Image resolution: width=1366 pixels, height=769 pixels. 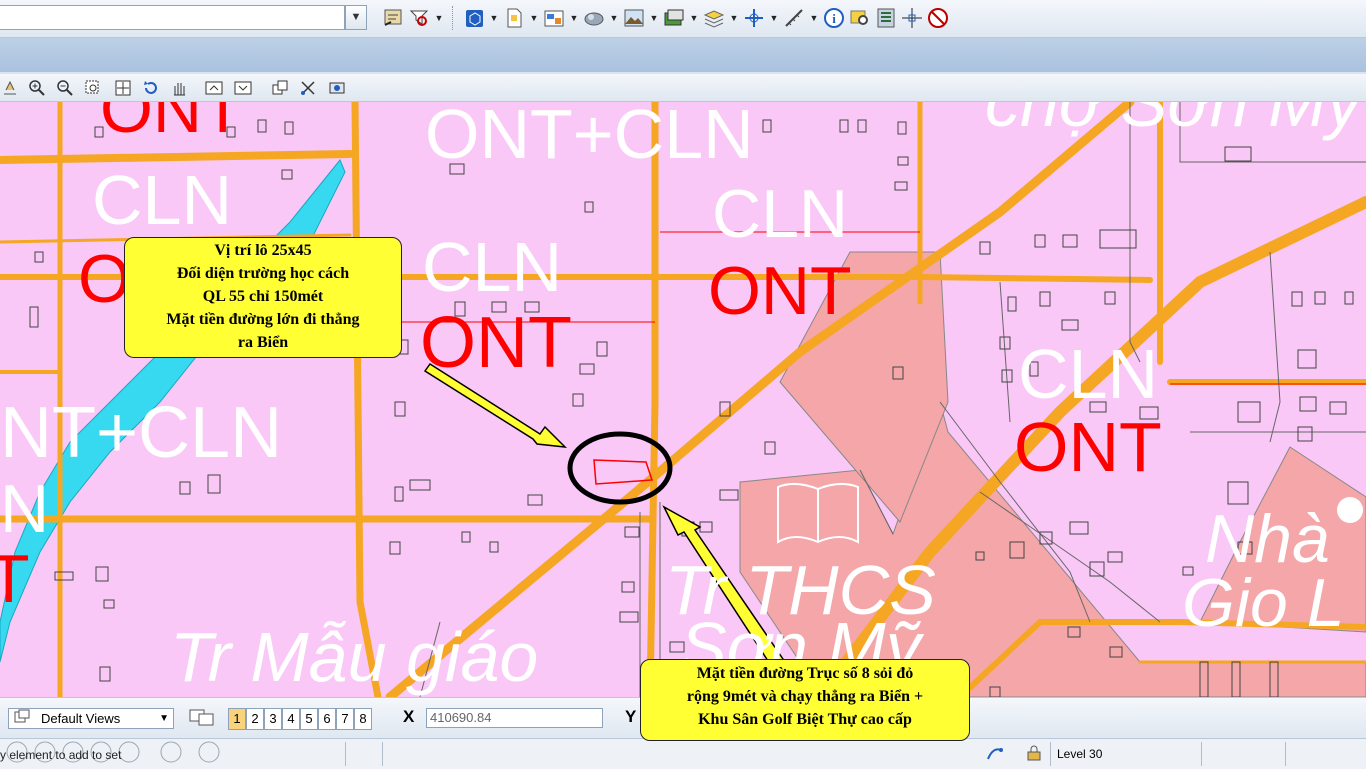 What do you see at coordinates (496, 343) in the screenshot?
I see `label-ont-center: ONT` at bounding box center [496, 343].